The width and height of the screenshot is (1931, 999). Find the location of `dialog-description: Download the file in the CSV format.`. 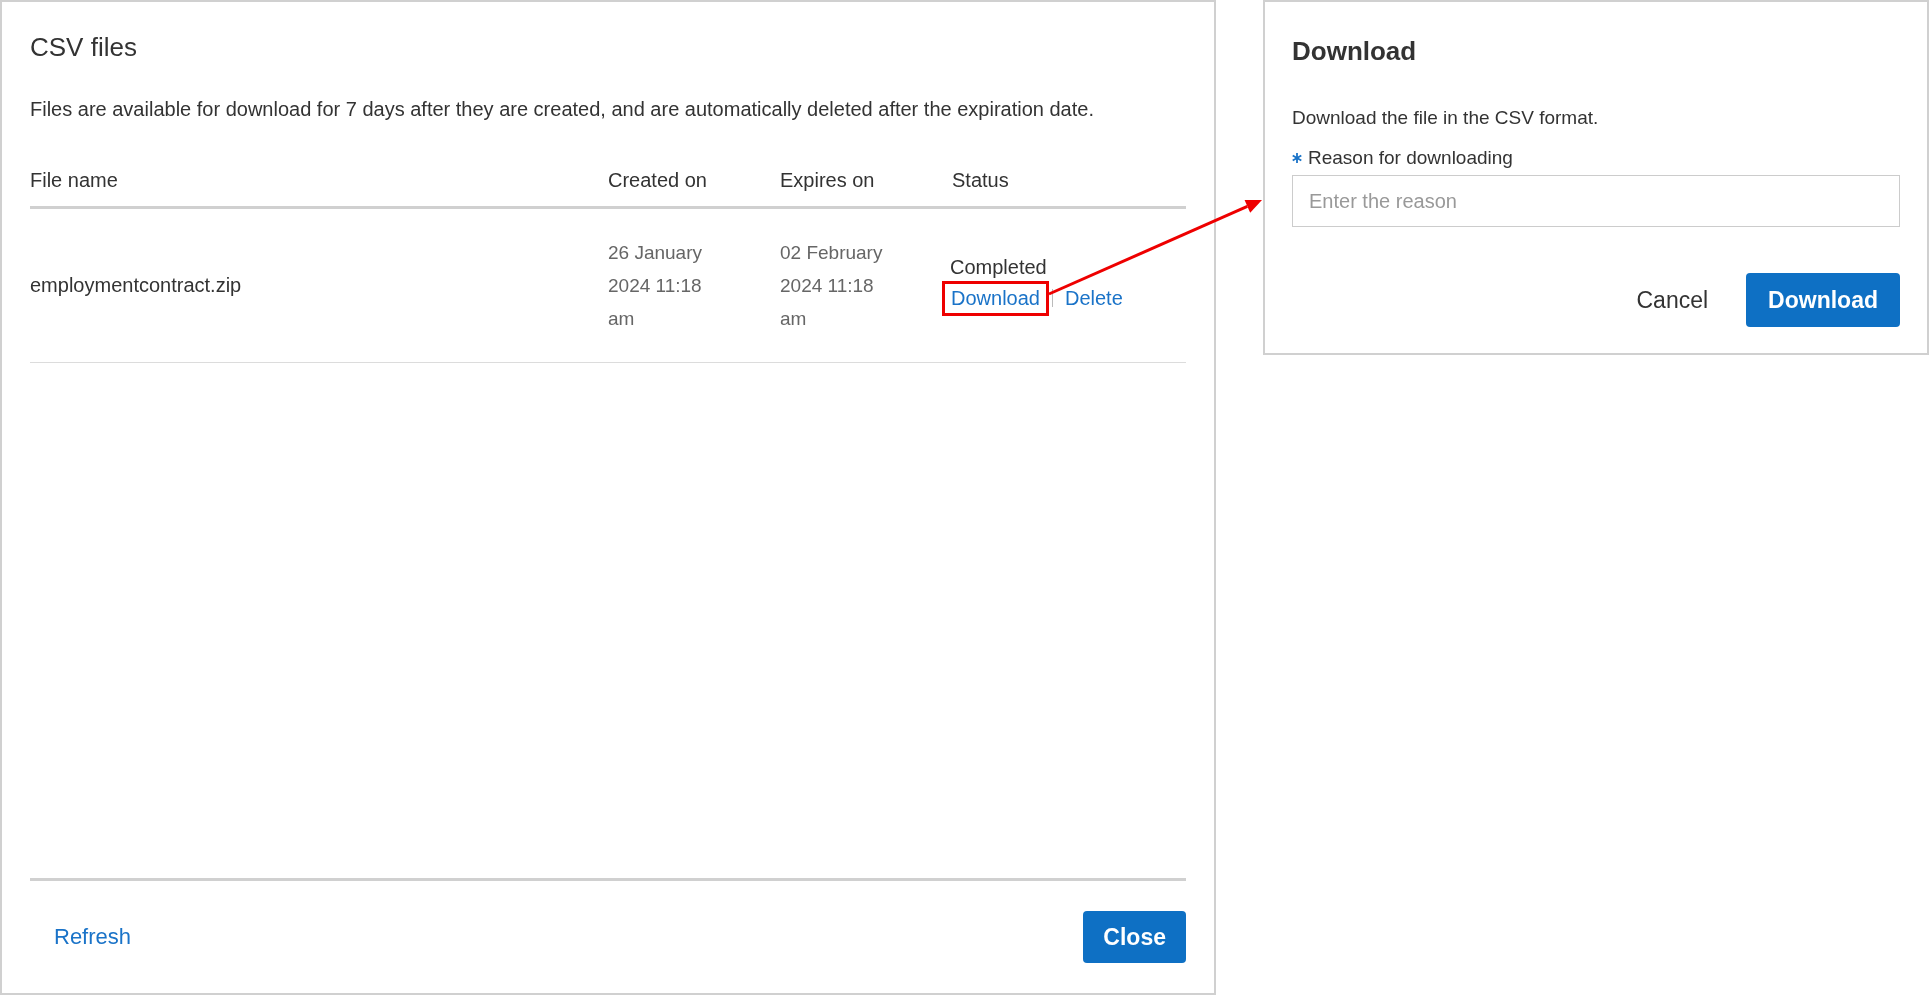

dialog-description: Download the file in the CSV format. is located at coordinates (1446, 118).